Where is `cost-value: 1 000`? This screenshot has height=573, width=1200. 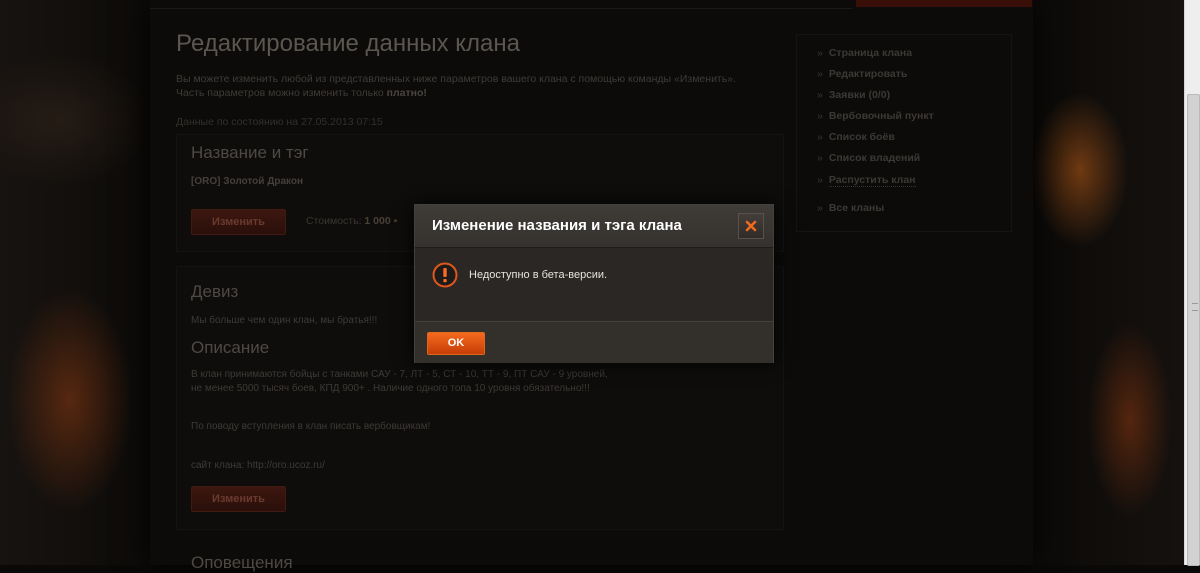 cost-value: 1 000 is located at coordinates (377, 221).